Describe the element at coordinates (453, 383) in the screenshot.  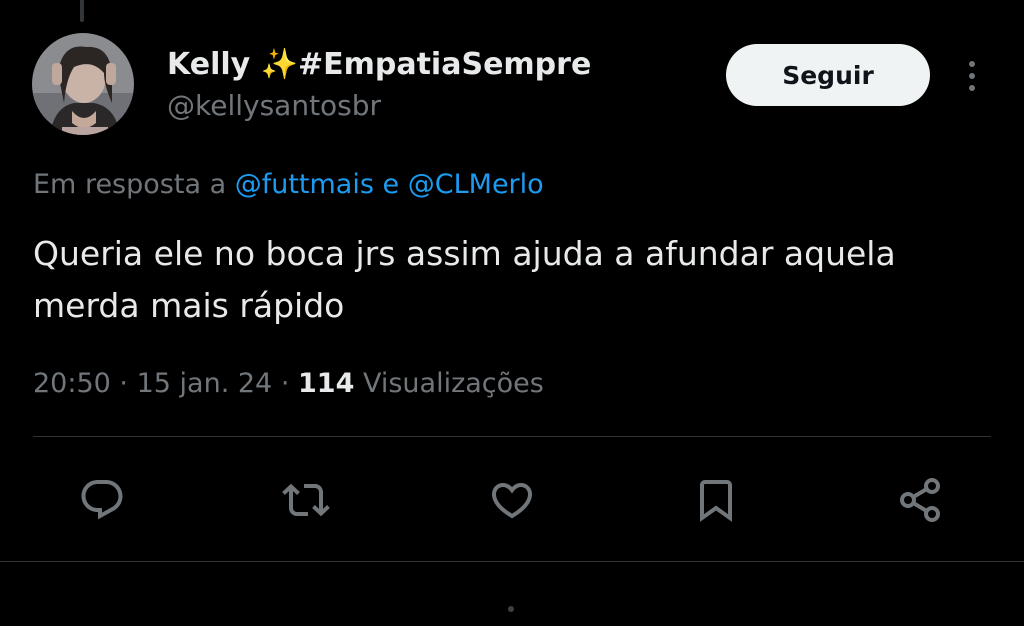
I see `views-label: Visualizações` at that location.